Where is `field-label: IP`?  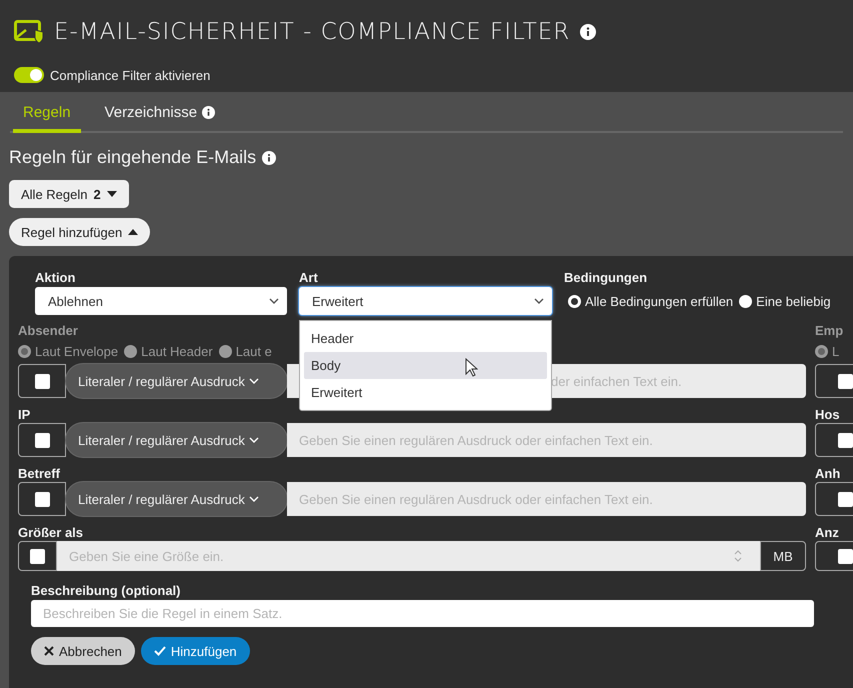 field-label: IP is located at coordinates (25, 414).